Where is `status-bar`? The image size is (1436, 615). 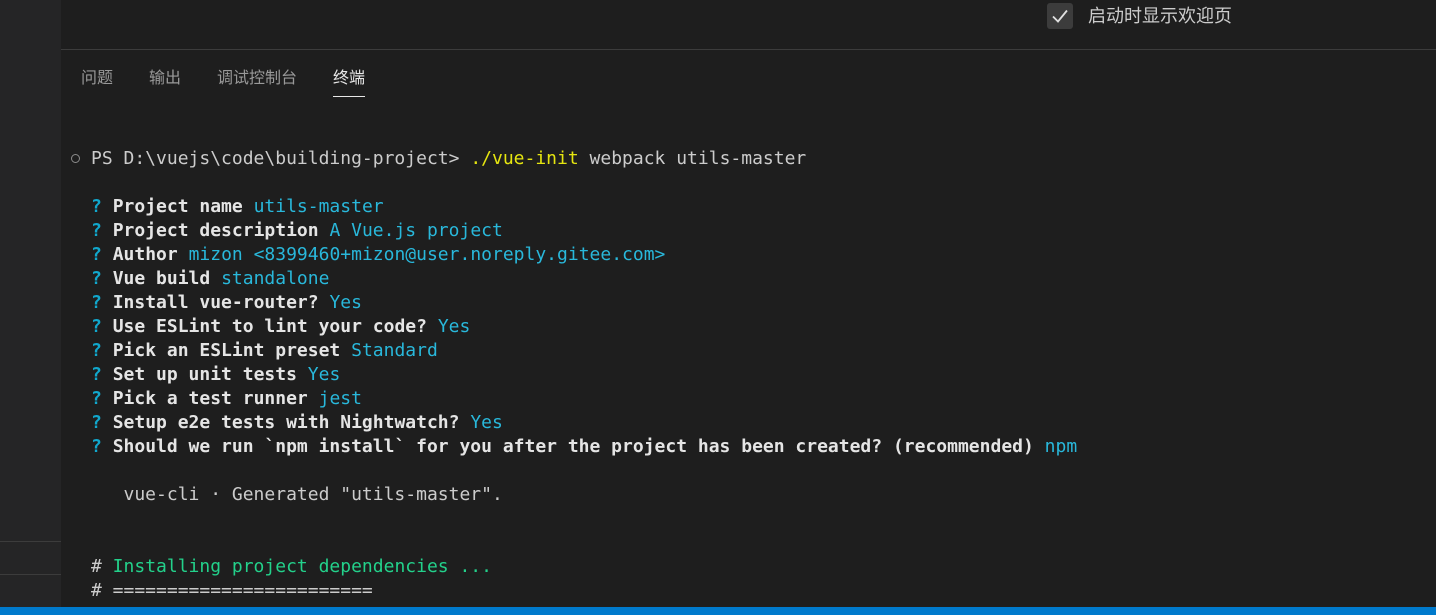 status-bar is located at coordinates (718, 611).